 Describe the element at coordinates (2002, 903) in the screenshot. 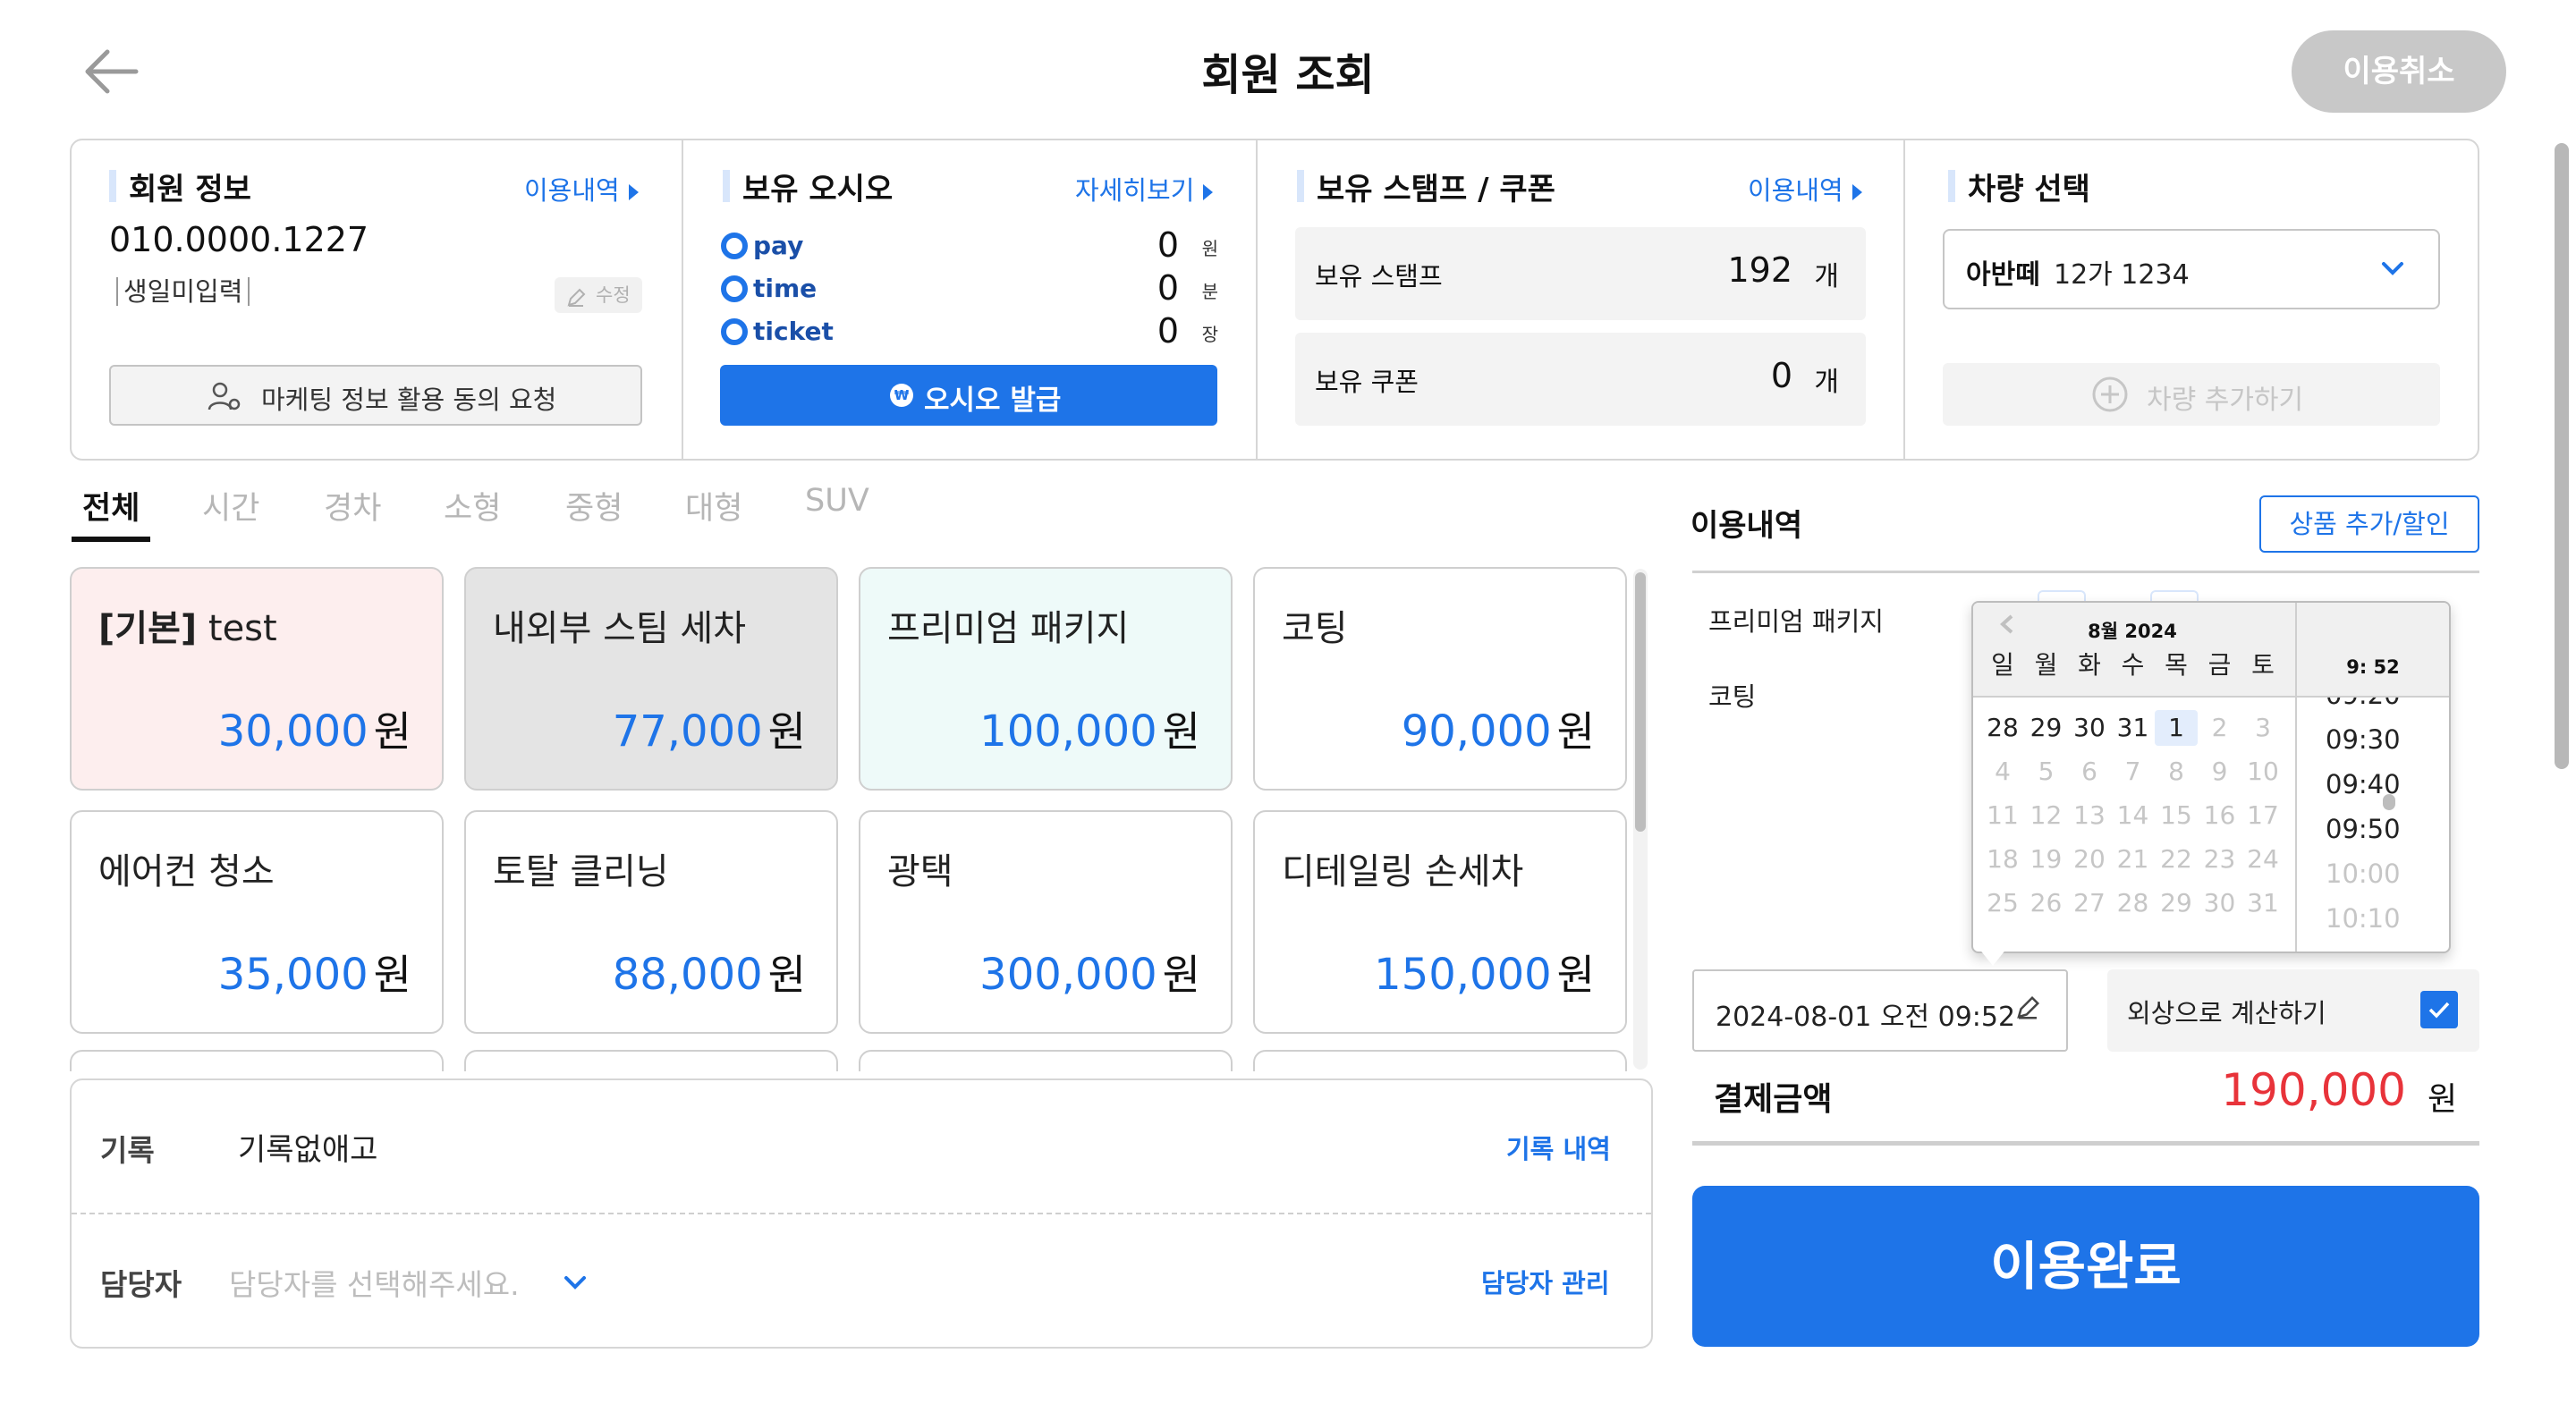

I see `calendar-day: 25` at that location.